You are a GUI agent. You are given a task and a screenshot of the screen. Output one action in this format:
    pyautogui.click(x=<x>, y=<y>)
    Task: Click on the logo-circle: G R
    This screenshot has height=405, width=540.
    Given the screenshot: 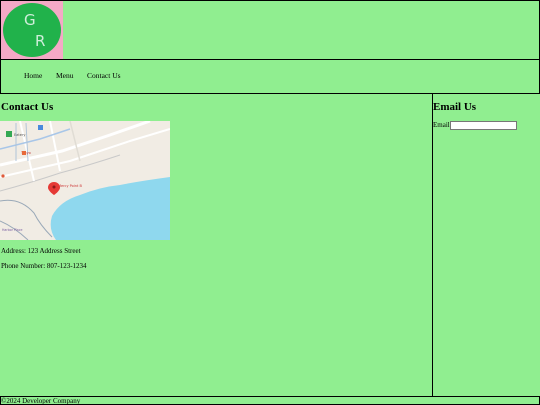 What is the action you would take?
    pyautogui.click(x=32, y=30)
    